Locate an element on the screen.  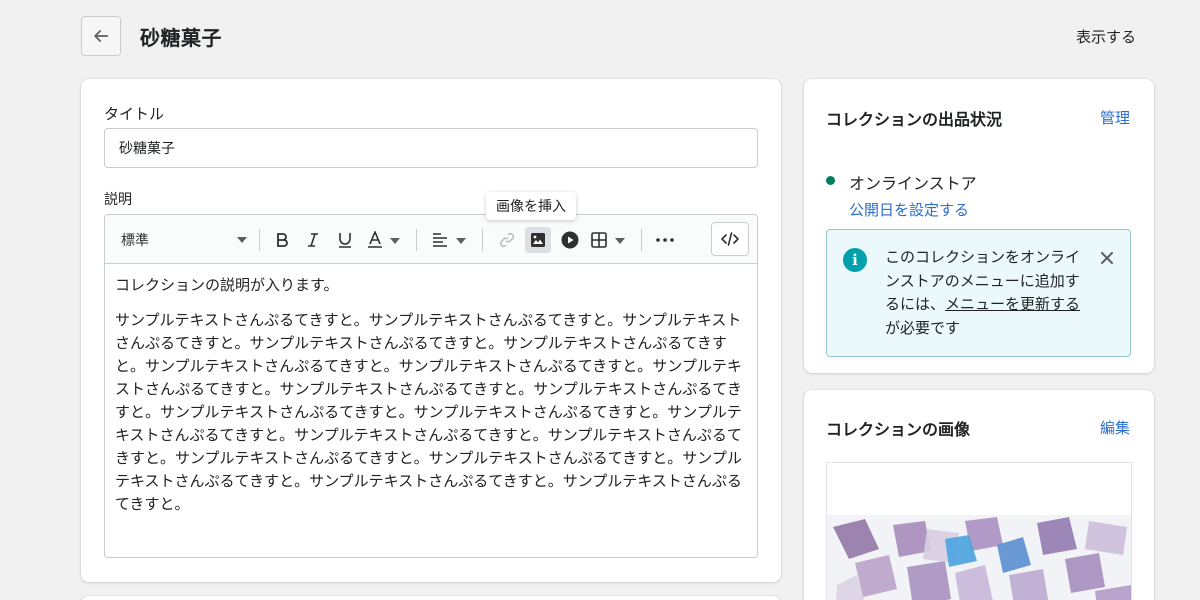
table-button is located at coordinates (609, 240).